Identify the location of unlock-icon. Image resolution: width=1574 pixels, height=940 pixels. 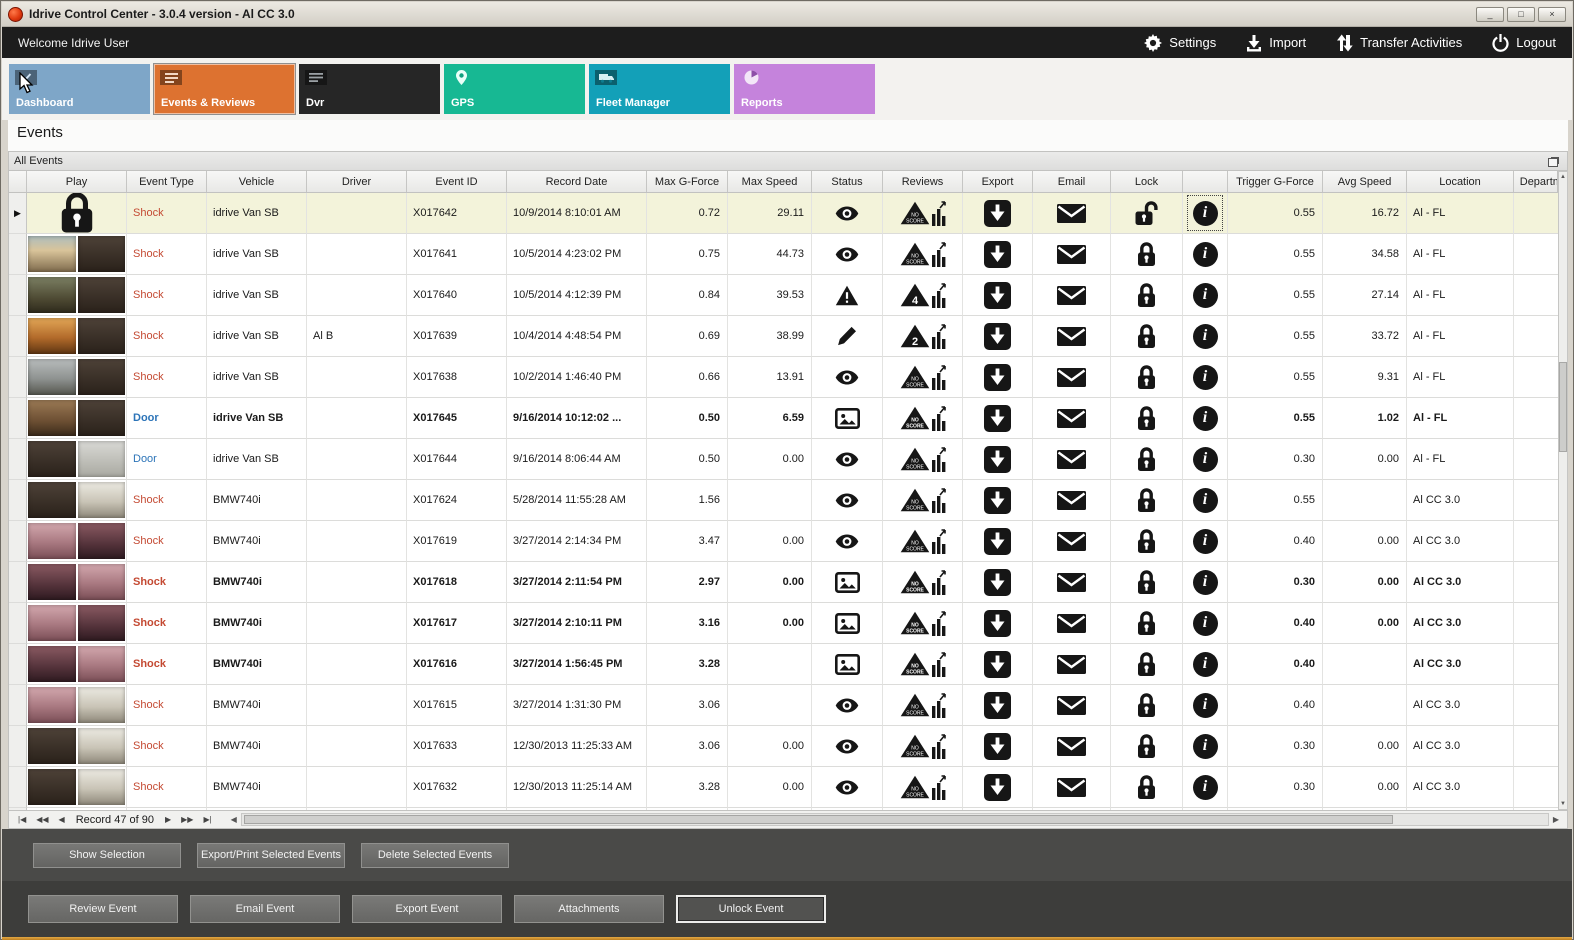
(1147, 213).